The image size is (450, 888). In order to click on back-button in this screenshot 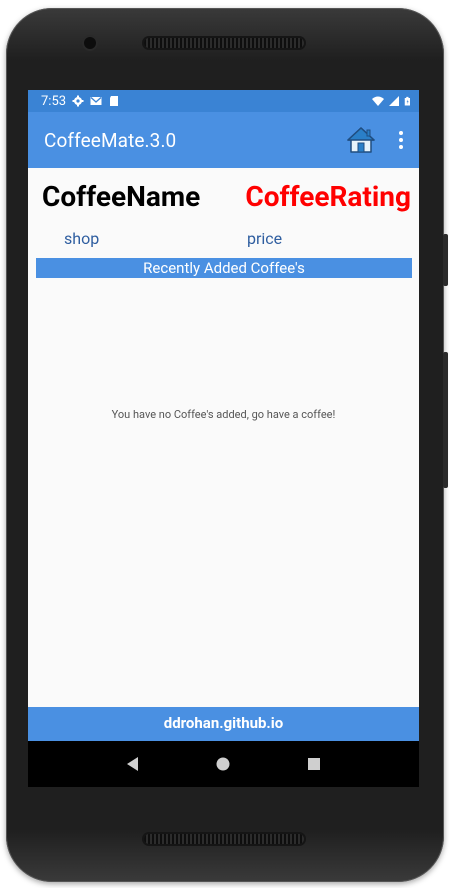, I will do `click(133, 764)`.